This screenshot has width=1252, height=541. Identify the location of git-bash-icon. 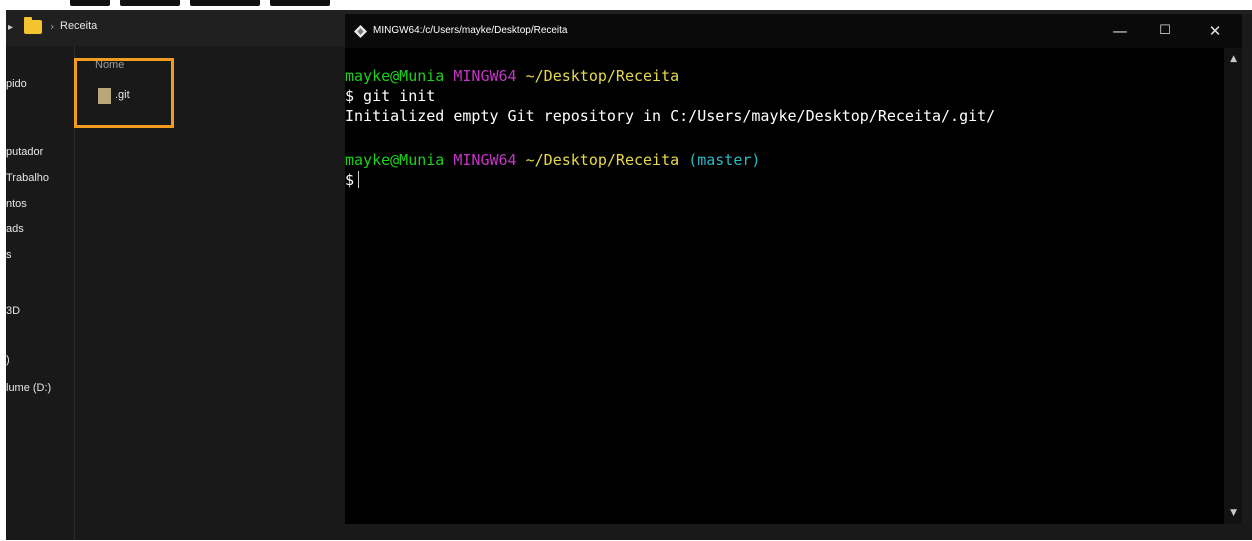
(360, 31).